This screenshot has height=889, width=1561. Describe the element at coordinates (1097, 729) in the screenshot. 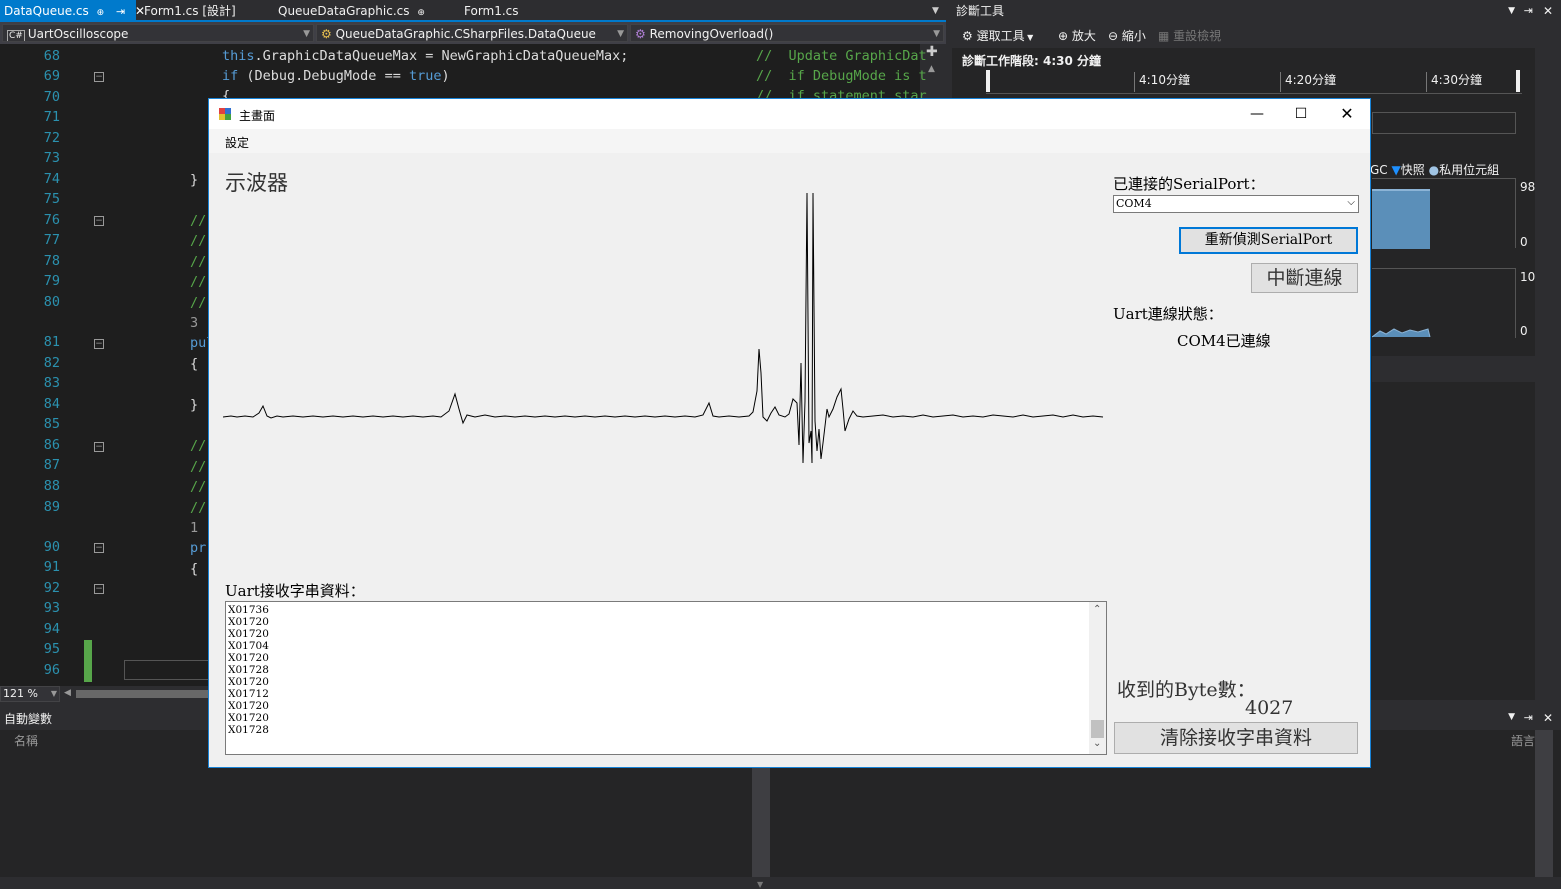

I see `scroll-thumb` at that location.